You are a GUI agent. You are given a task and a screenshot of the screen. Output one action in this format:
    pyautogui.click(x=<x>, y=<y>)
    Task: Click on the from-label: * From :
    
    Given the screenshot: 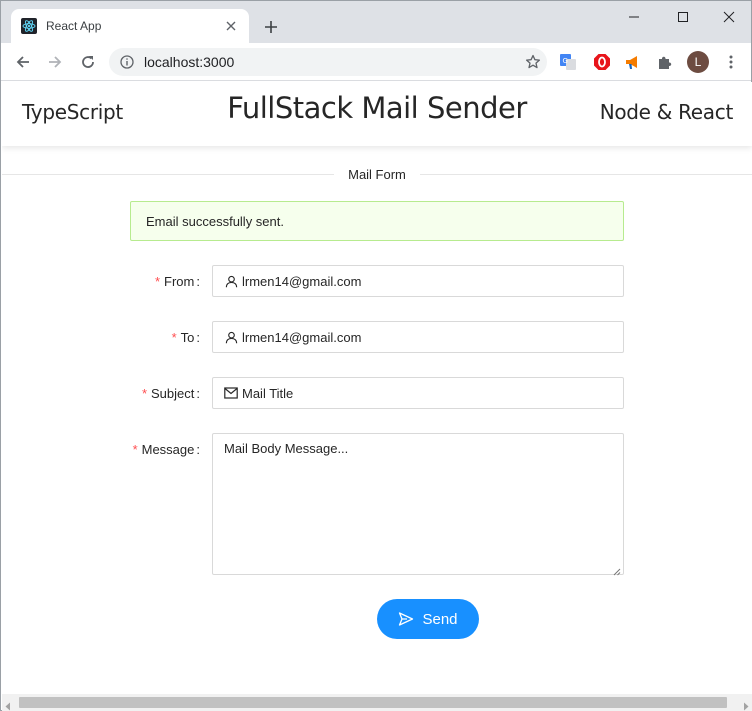 What is the action you would take?
    pyautogui.click(x=180, y=281)
    